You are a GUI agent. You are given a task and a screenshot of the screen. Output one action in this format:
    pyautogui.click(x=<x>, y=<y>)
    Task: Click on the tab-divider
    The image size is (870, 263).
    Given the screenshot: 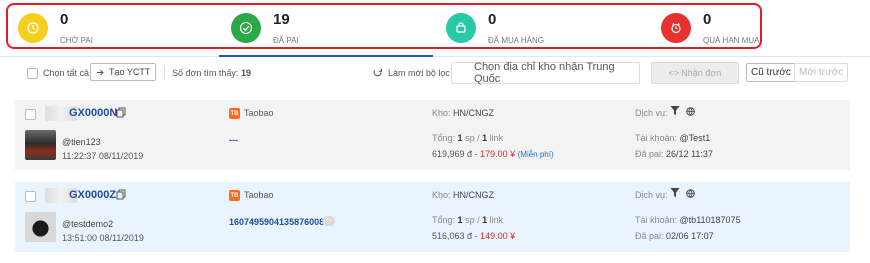 What is the action you would take?
    pyautogui.click(x=435, y=56)
    